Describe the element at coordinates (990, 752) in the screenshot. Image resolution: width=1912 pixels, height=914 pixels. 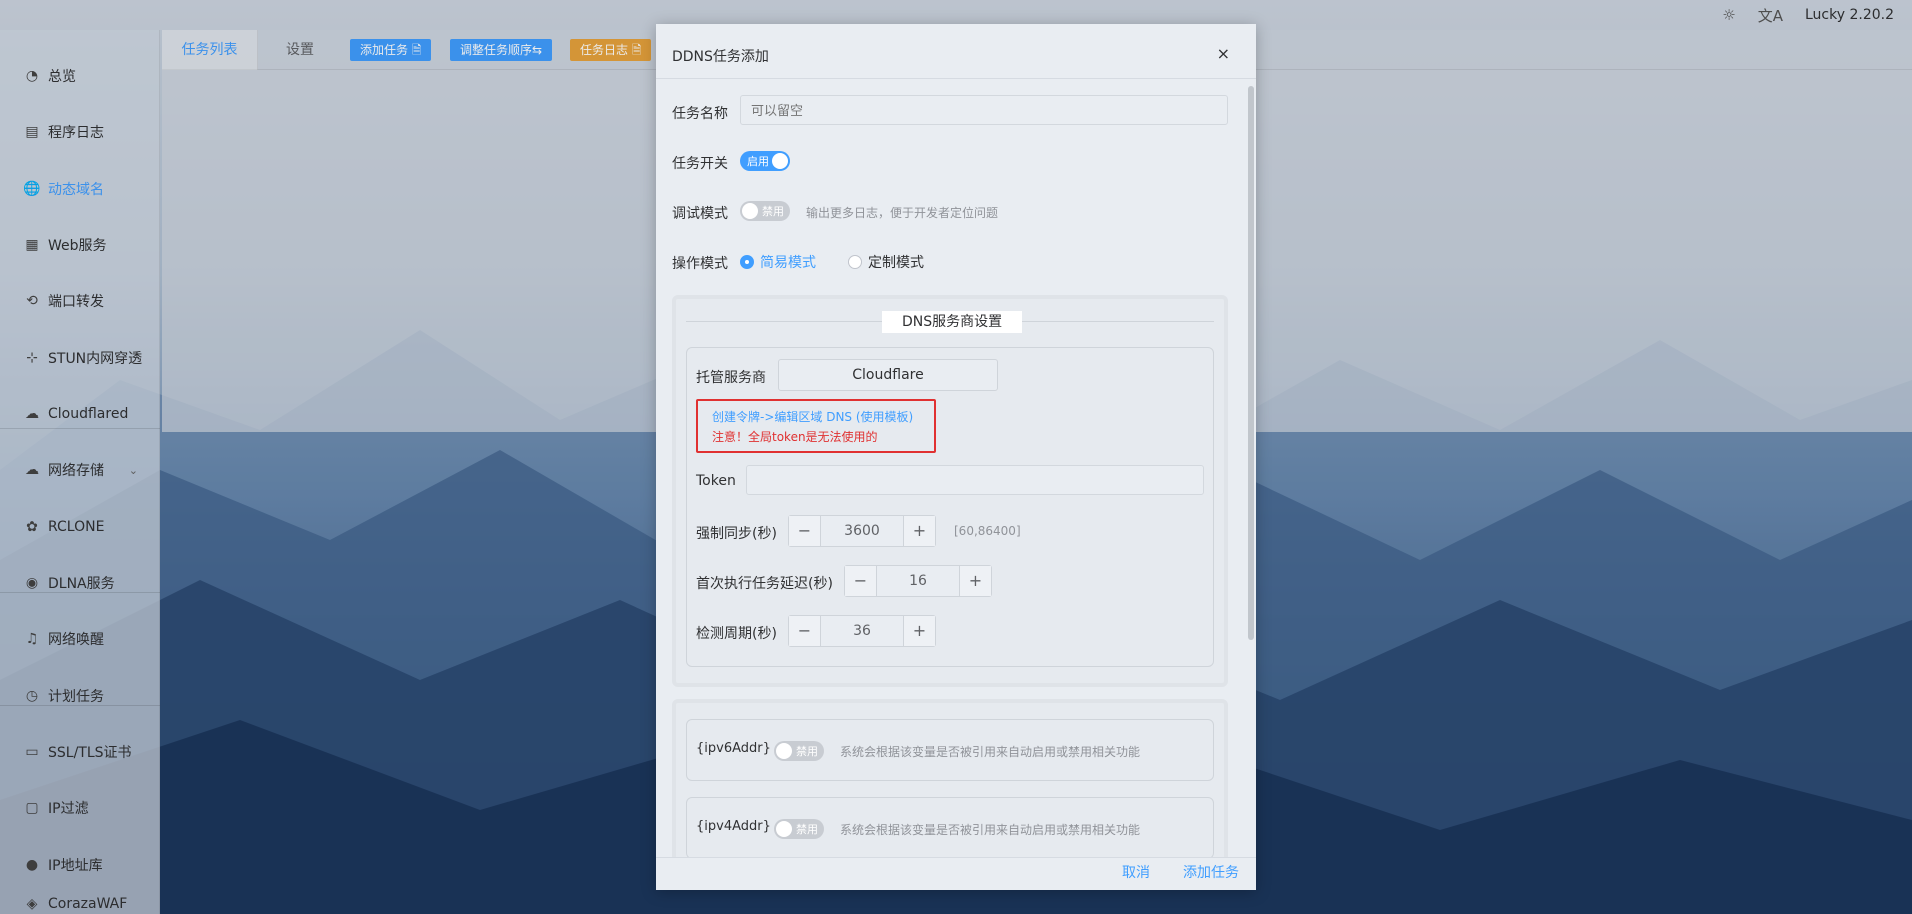
I see `ipv6-var-hint: 系统会根据该变量是否被引用来自动启用或禁用相关功能` at that location.